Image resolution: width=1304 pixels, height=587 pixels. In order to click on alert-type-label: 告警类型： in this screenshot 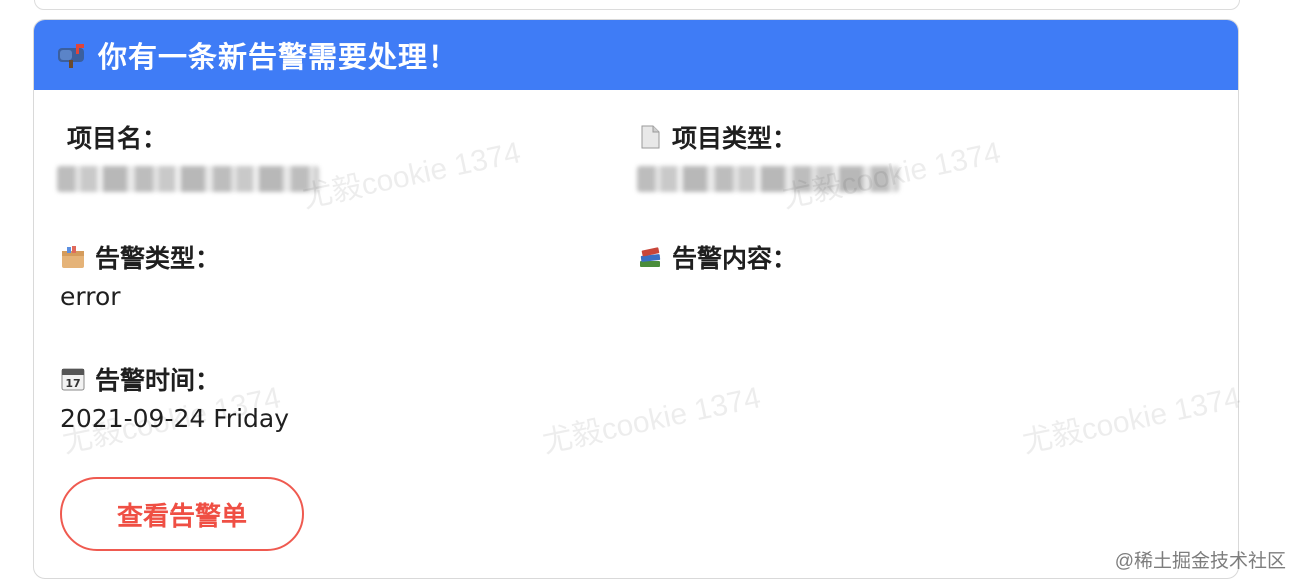, I will do `click(158, 258)`.